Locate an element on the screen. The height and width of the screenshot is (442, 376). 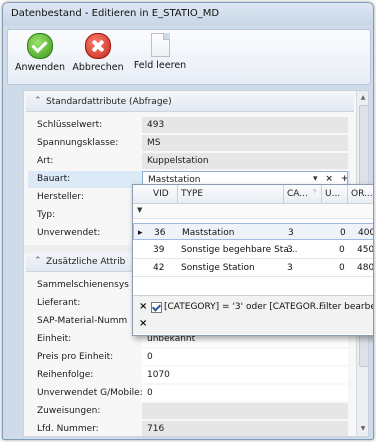
field-row-key: Schlüsselwert: 493 is located at coordinates (189, 125).